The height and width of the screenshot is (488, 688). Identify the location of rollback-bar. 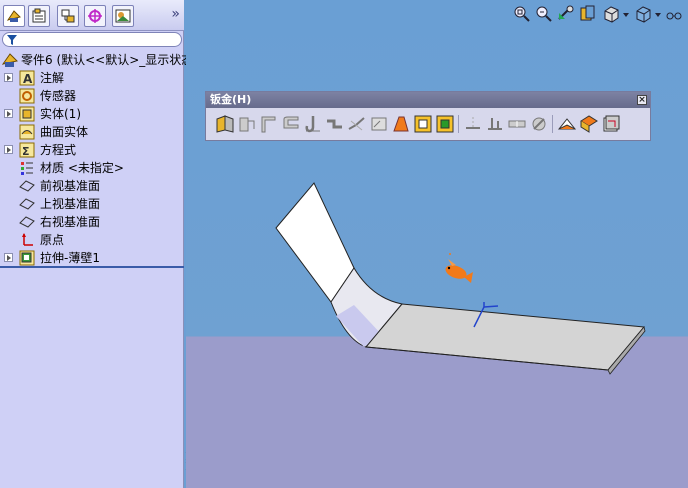
(92, 267).